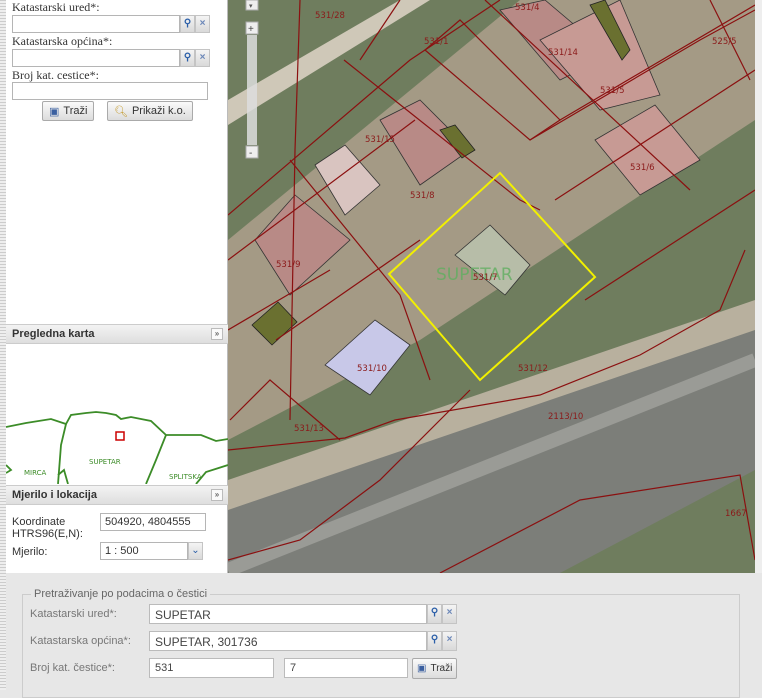  What do you see at coordinates (72, 668) in the screenshot?
I see `parcel-label: Broj kat. čestice*:` at bounding box center [72, 668].